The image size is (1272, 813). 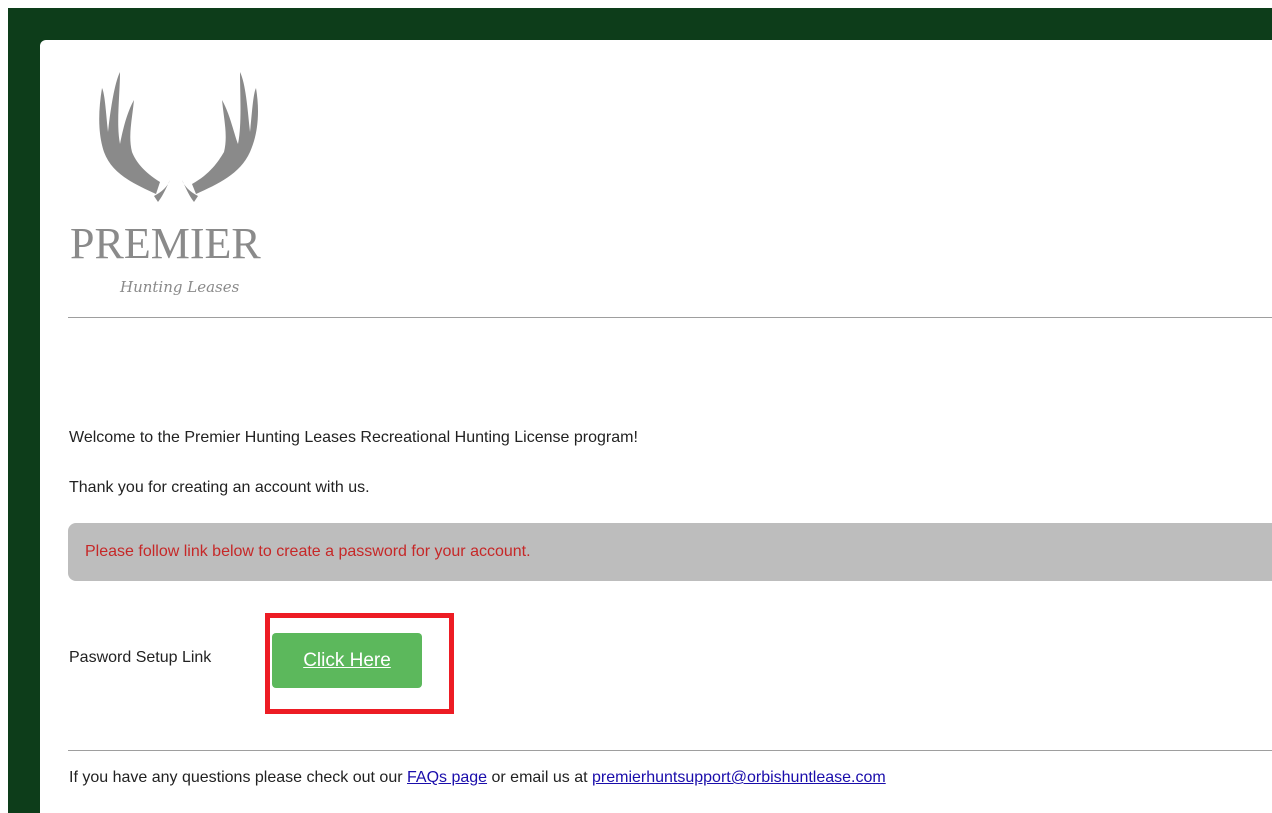 I want to click on header-divider, so click(x=670, y=317).